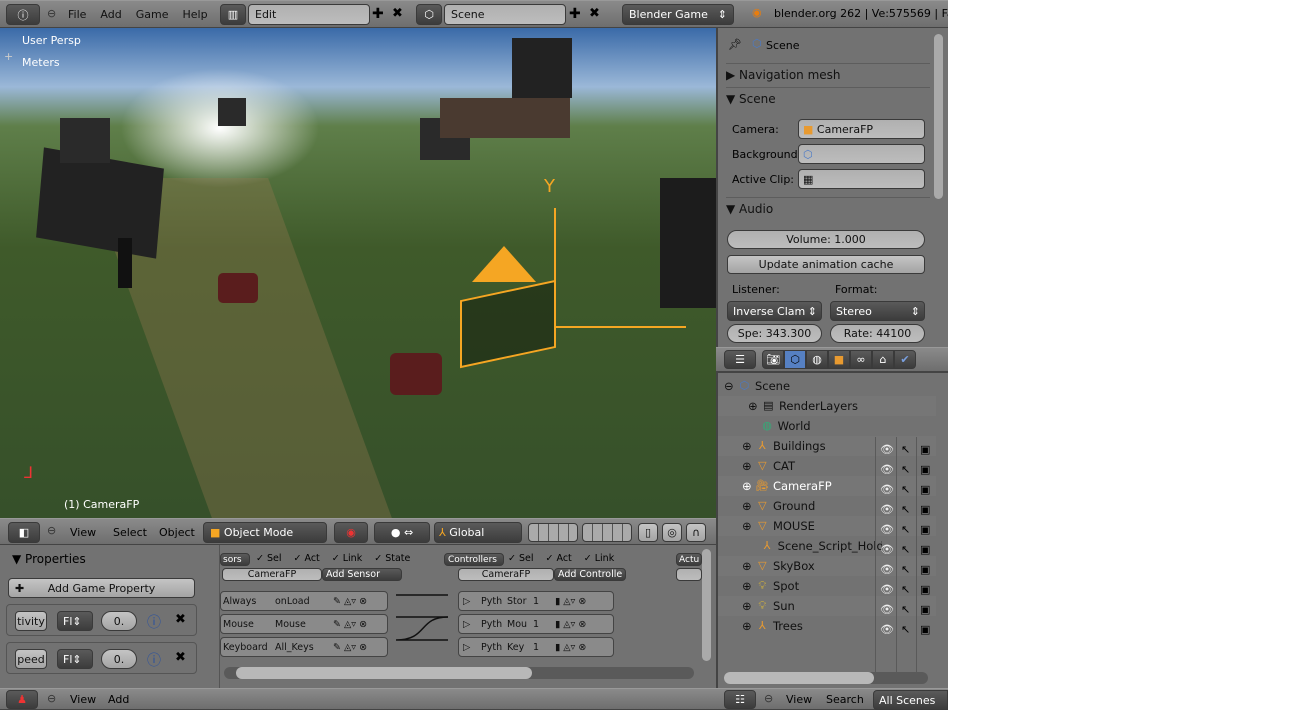 This screenshot has height=710, width=1308. Describe the element at coordinates (304, 601) in the screenshot. I see `sensor-row: Always onLoad ✎ ◬▿ ⊗` at that location.